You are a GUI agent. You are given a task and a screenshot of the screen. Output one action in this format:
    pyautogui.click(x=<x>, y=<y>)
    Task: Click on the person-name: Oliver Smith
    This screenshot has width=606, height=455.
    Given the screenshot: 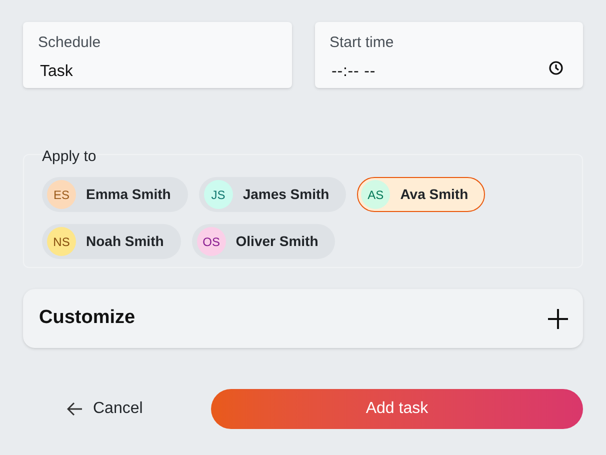 What is the action you would take?
    pyautogui.click(x=277, y=241)
    